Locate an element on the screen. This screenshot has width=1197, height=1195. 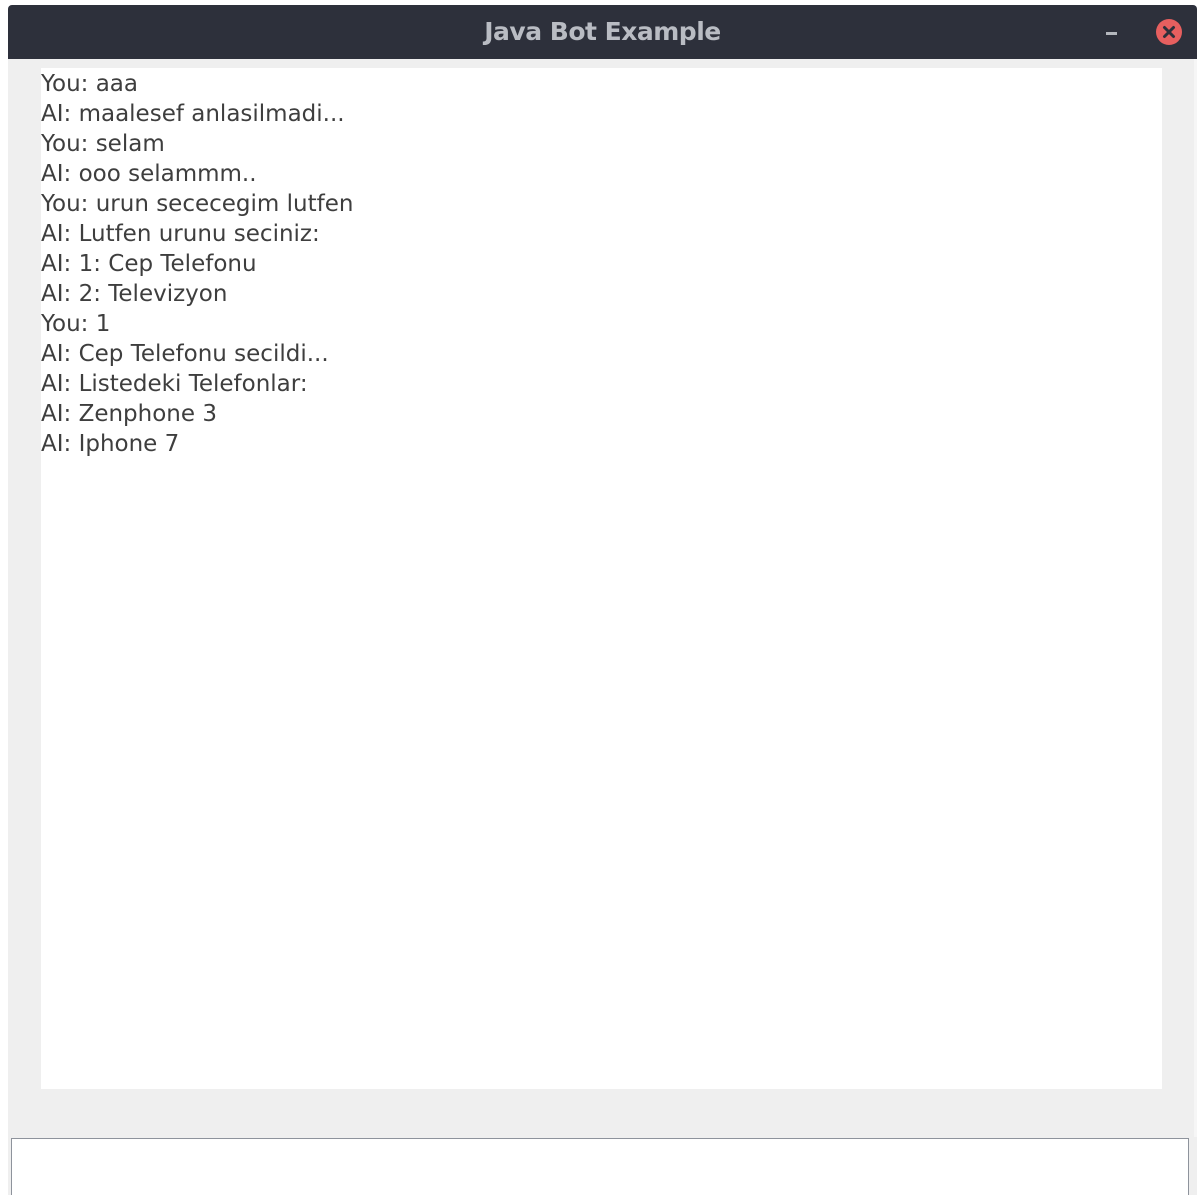
close-button is located at coordinates (1169, 32).